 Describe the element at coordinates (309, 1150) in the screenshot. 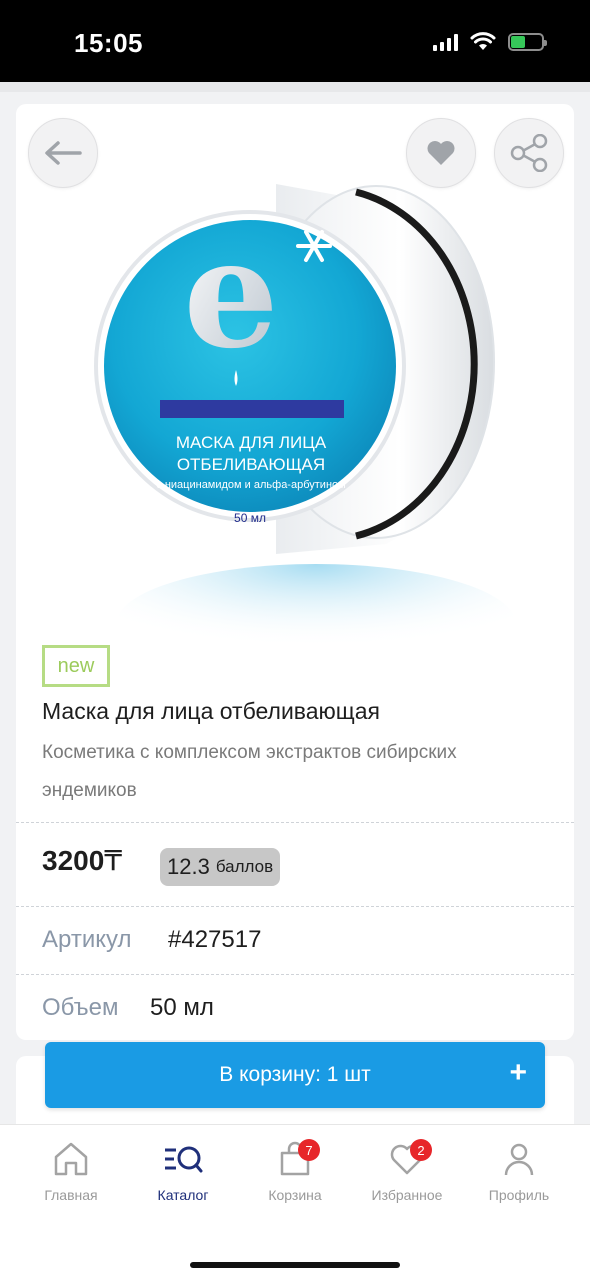

I see `cart-count-badge: 7` at that location.